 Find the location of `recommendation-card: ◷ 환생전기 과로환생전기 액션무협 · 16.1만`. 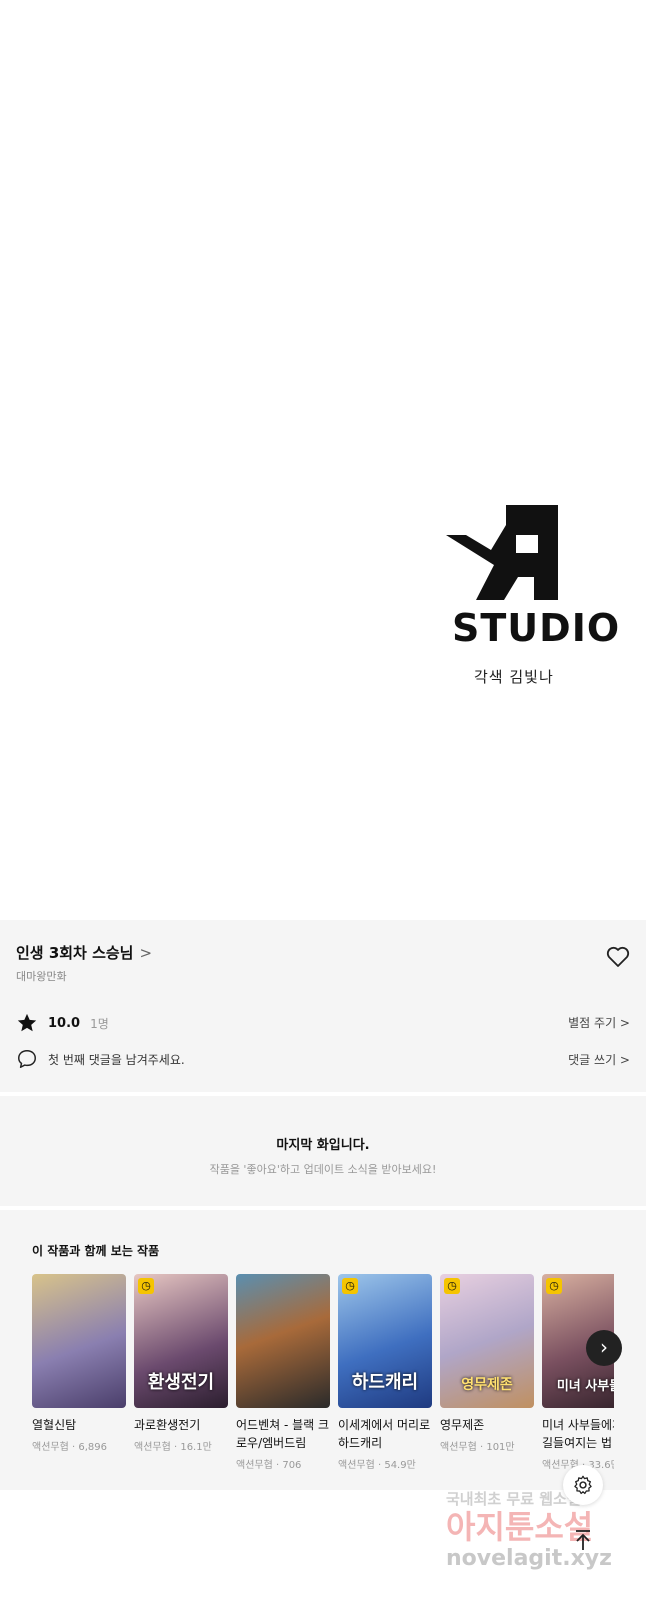

recommendation-card: ◷ 환생전기 과로환생전기 액션무협 · 16.1만 is located at coordinates (181, 1379).